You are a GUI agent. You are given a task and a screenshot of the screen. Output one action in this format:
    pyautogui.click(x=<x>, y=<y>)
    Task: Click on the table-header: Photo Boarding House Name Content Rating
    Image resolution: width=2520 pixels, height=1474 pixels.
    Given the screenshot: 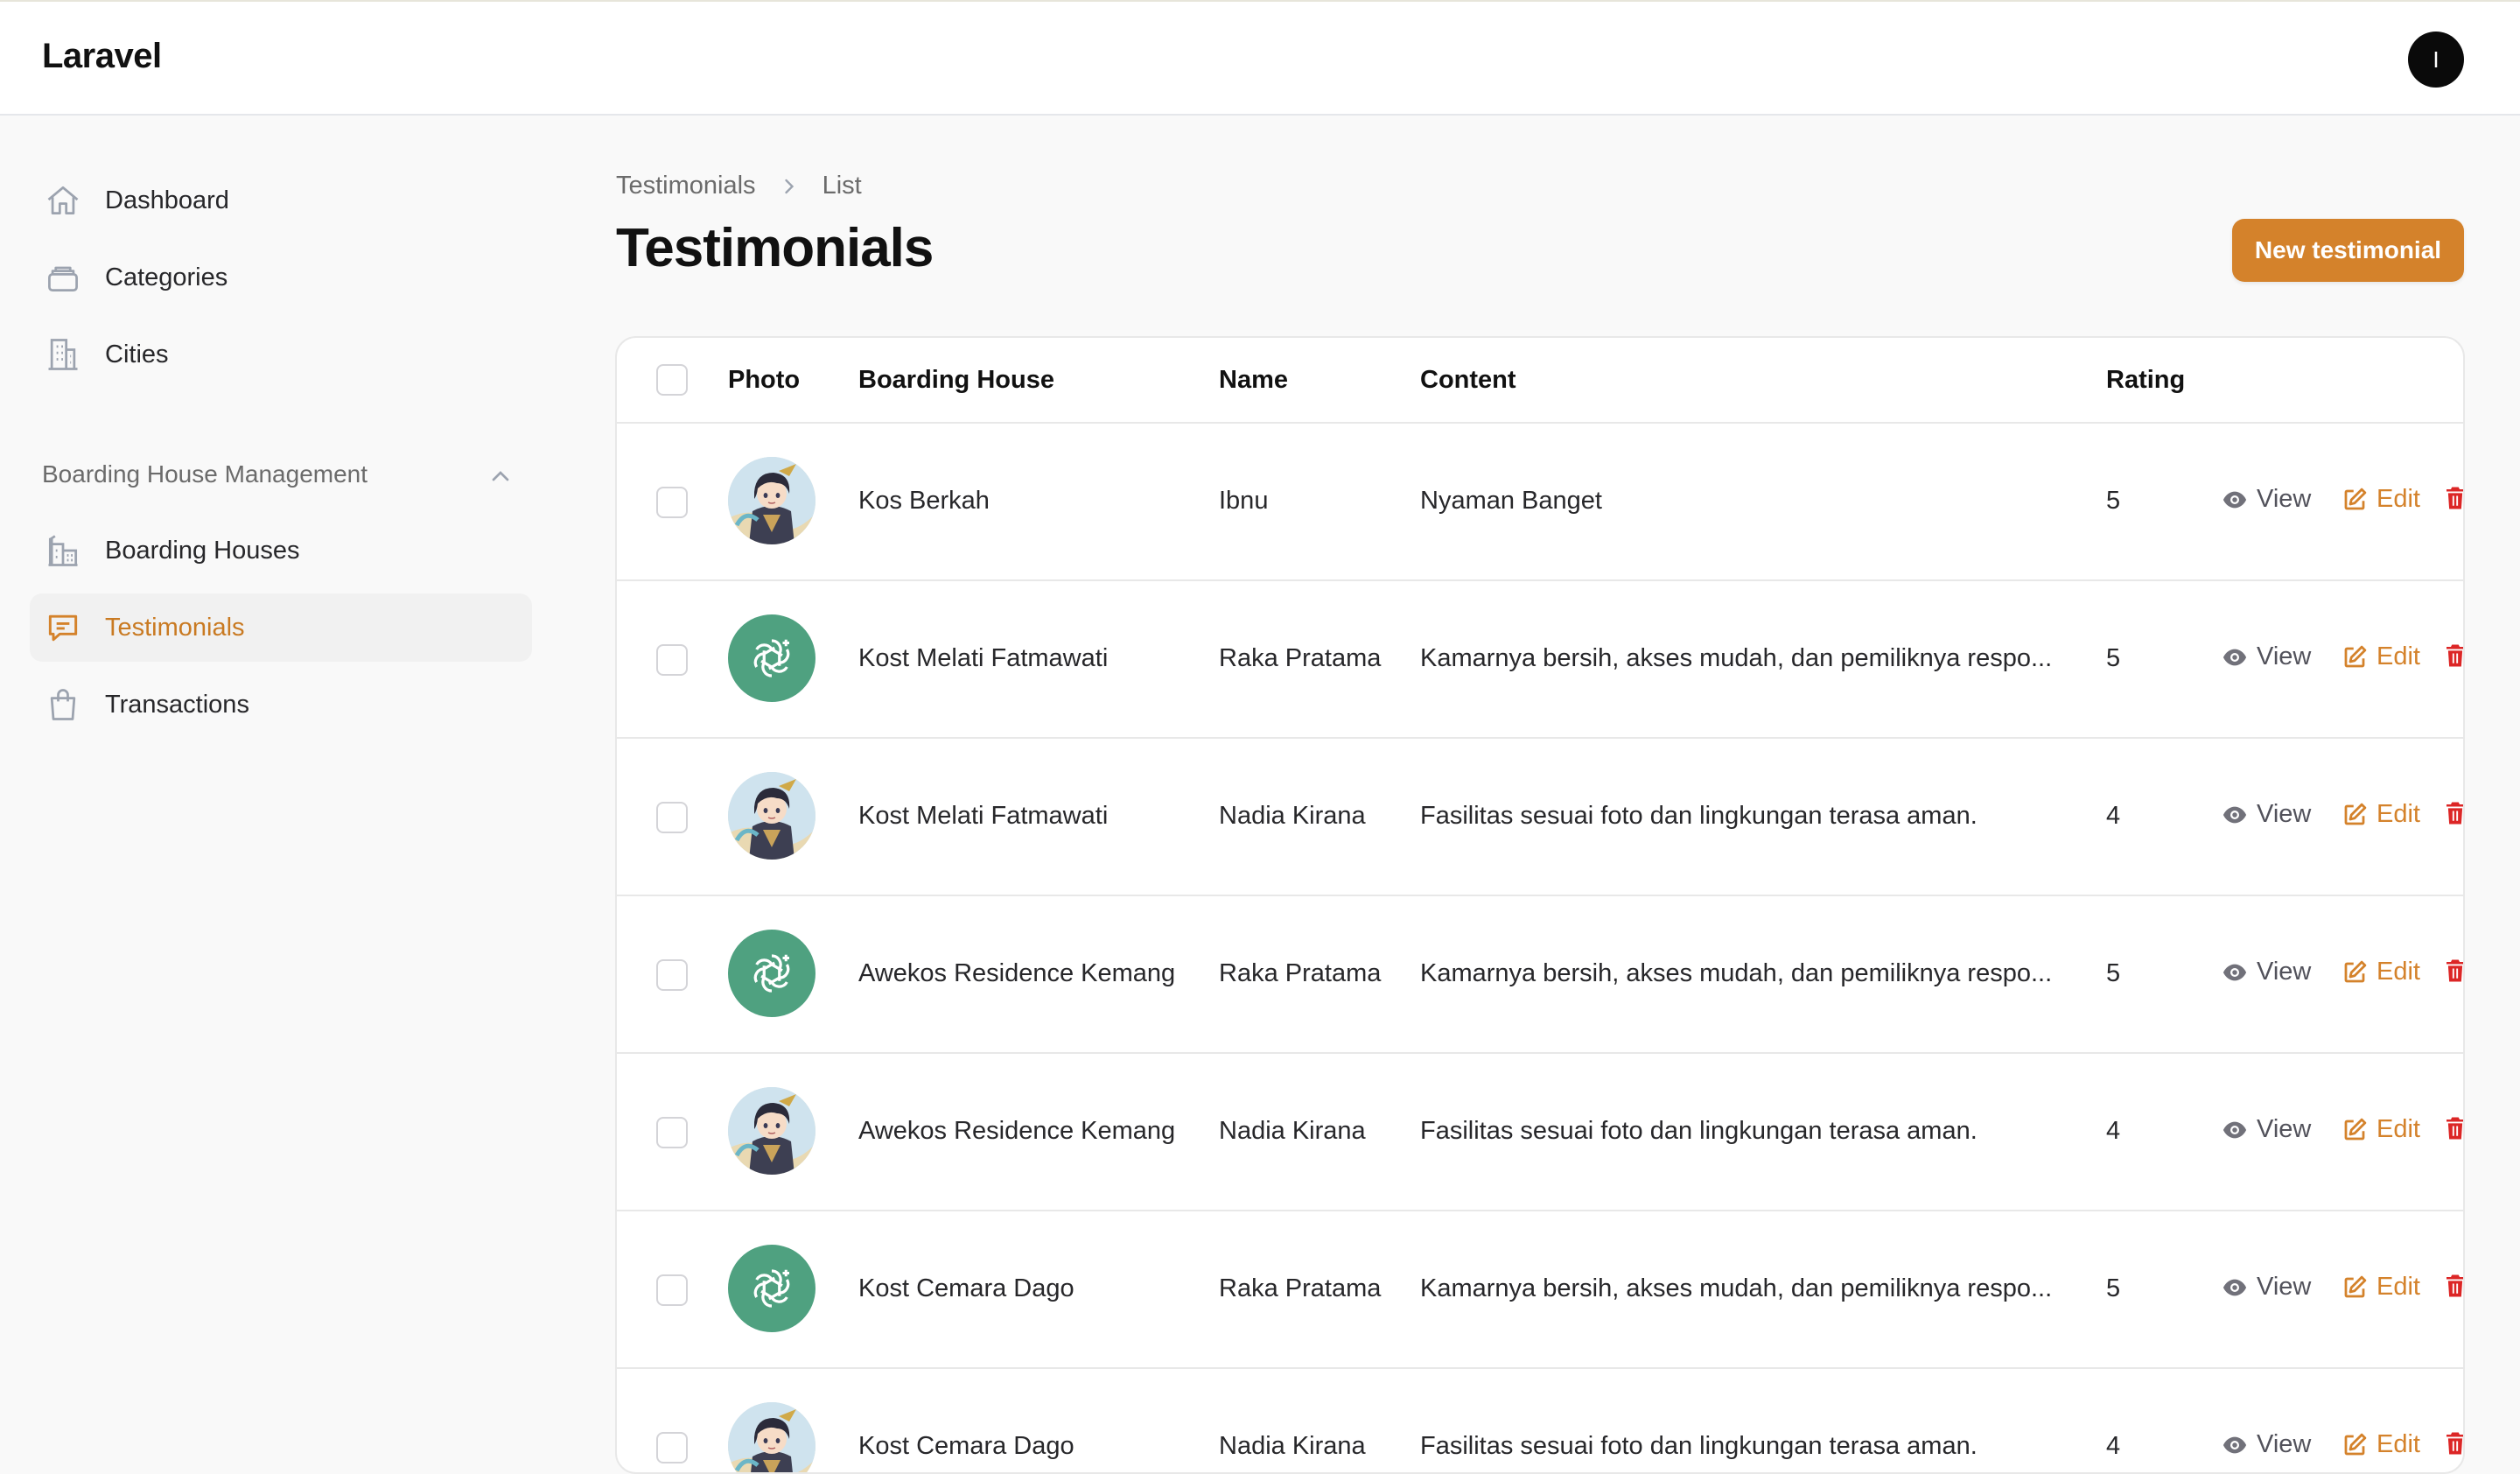 What is the action you would take?
    pyautogui.click(x=1540, y=381)
    